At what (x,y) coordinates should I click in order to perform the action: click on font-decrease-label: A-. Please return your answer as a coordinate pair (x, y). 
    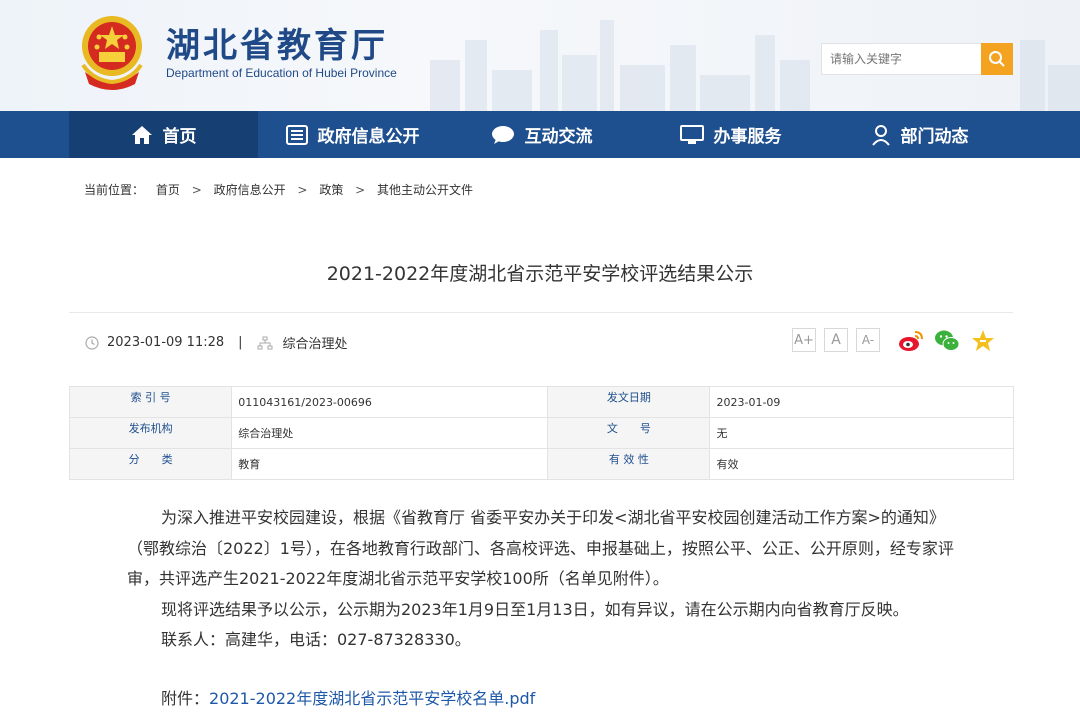
    Looking at the image, I should click on (868, 340).